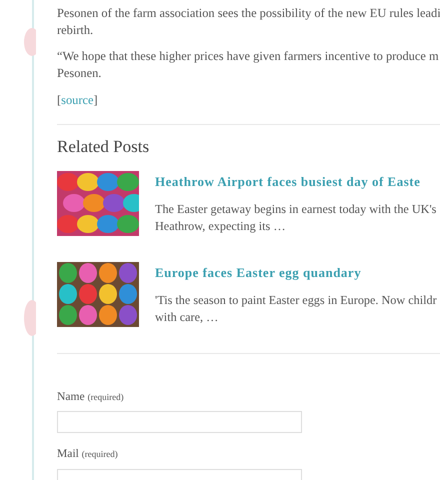 This screenshot has width=440, height=480. What do you see at coordinates (248, 65) in the screenshot?
I see `paragraph: “We hope that these higher prices have given farmers incentive to produce m Pesonen.` at bounding box center [248, 65].